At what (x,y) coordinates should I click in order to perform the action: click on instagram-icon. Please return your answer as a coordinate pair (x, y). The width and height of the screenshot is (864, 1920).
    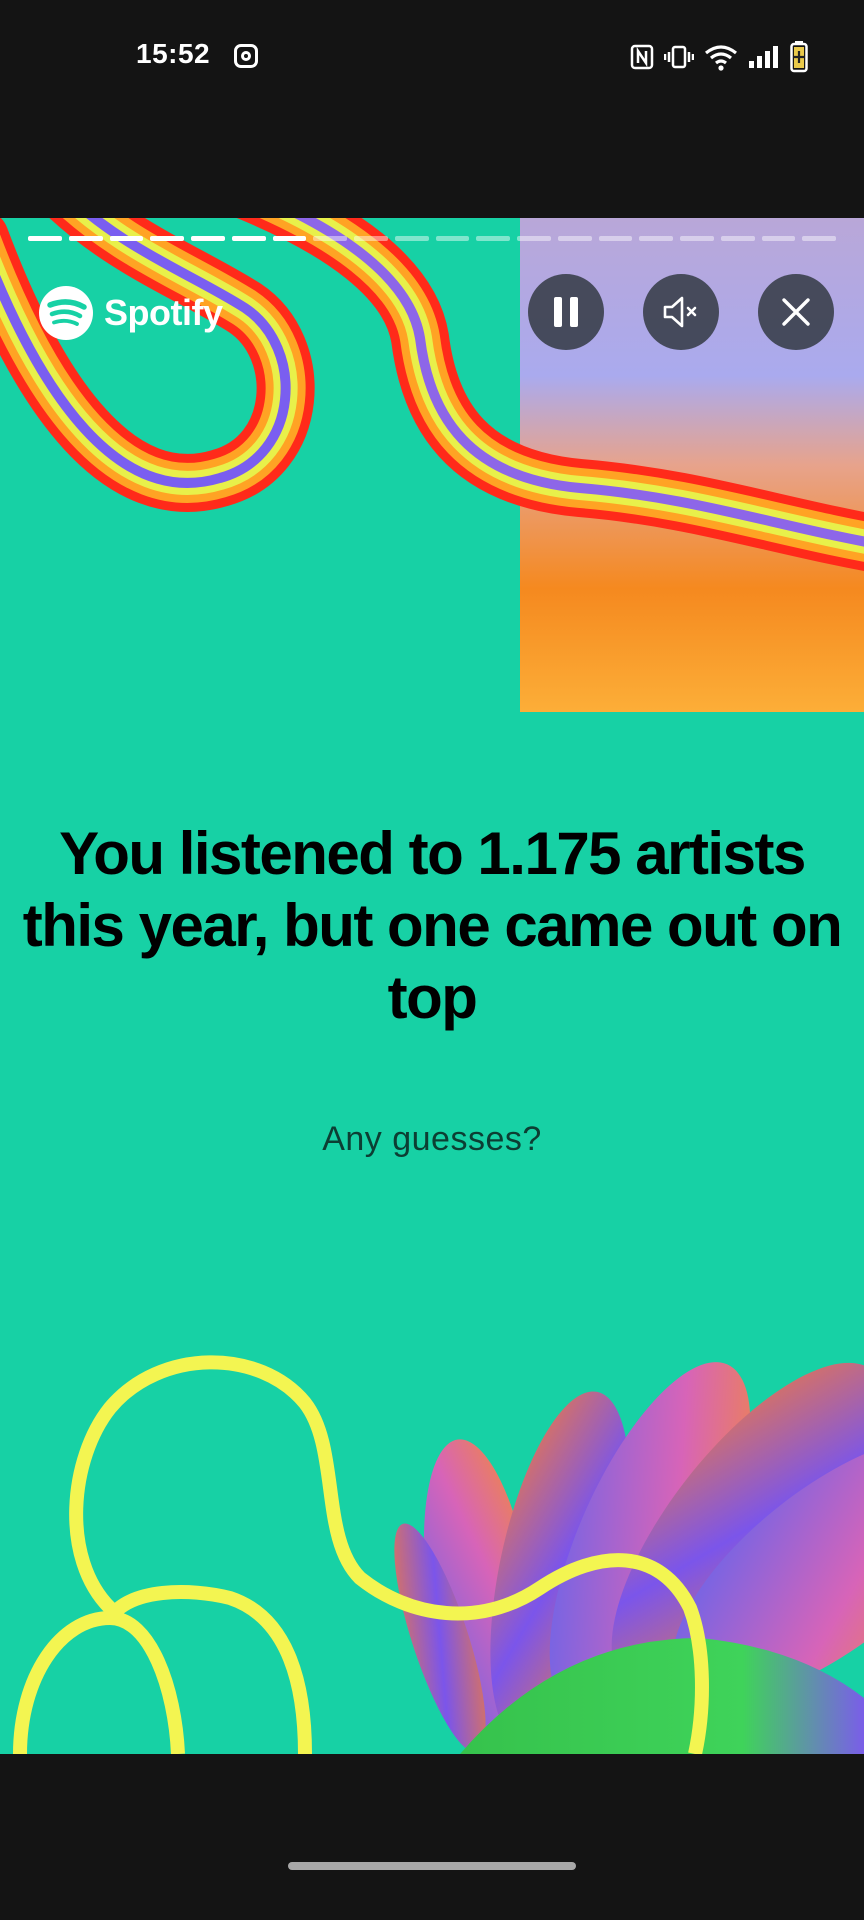
    Looking at the image, I should click on (246, 56).